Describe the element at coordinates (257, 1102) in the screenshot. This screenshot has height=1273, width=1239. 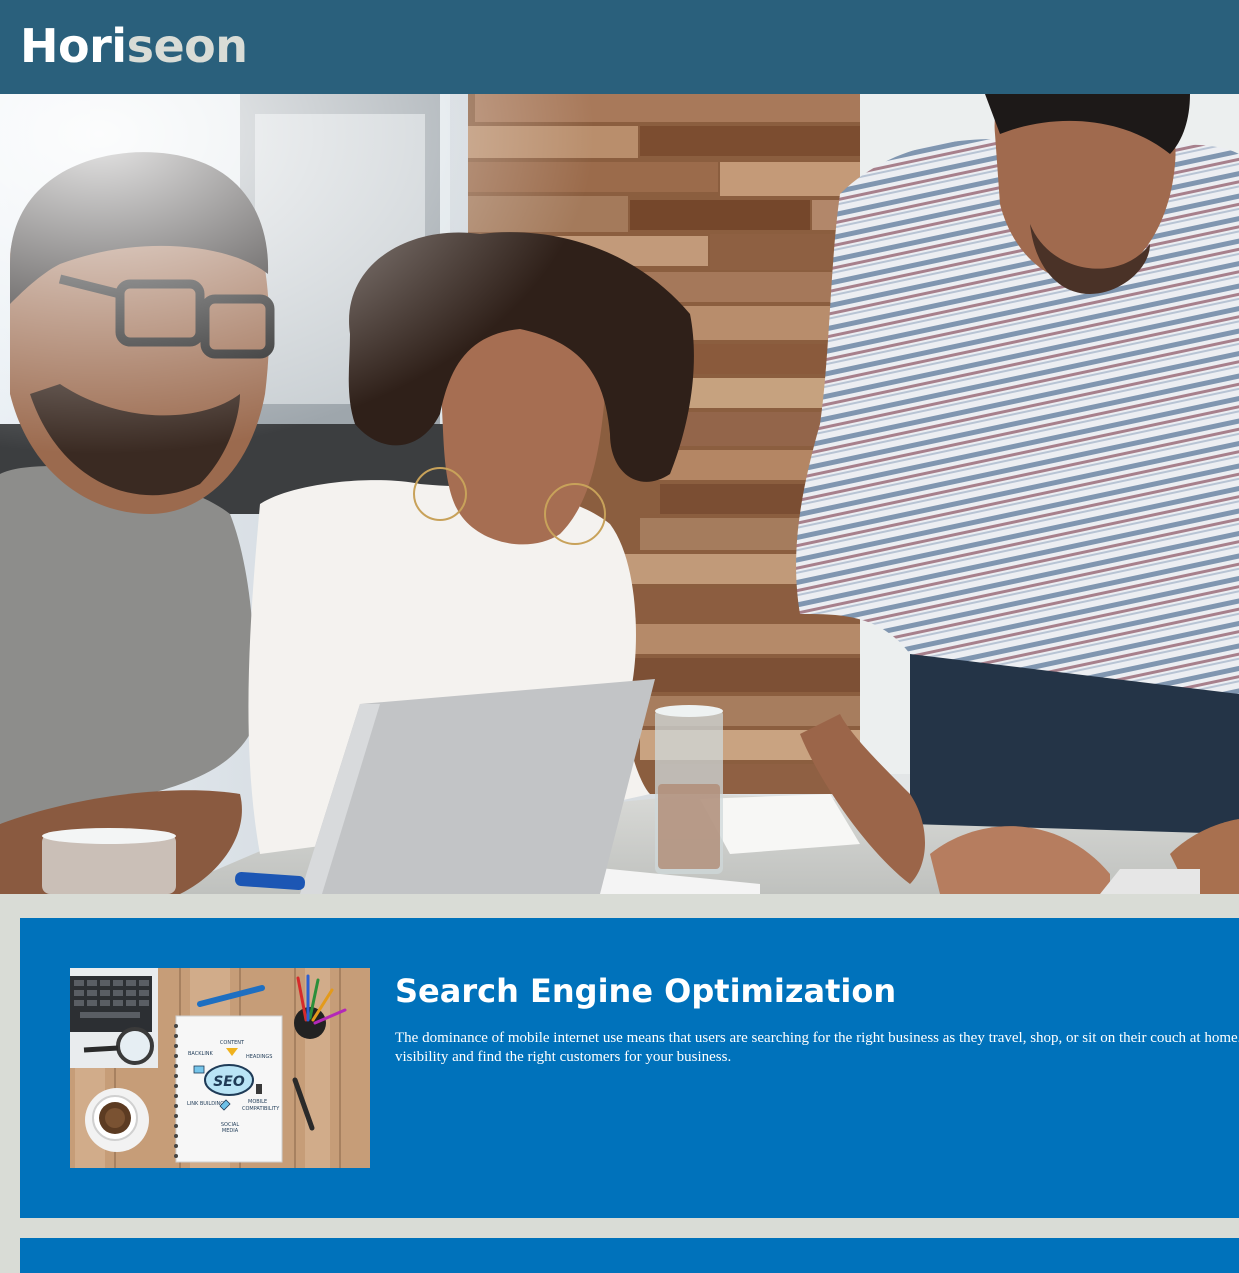
I see `seo-label-mobile: MOBILE` at that location.